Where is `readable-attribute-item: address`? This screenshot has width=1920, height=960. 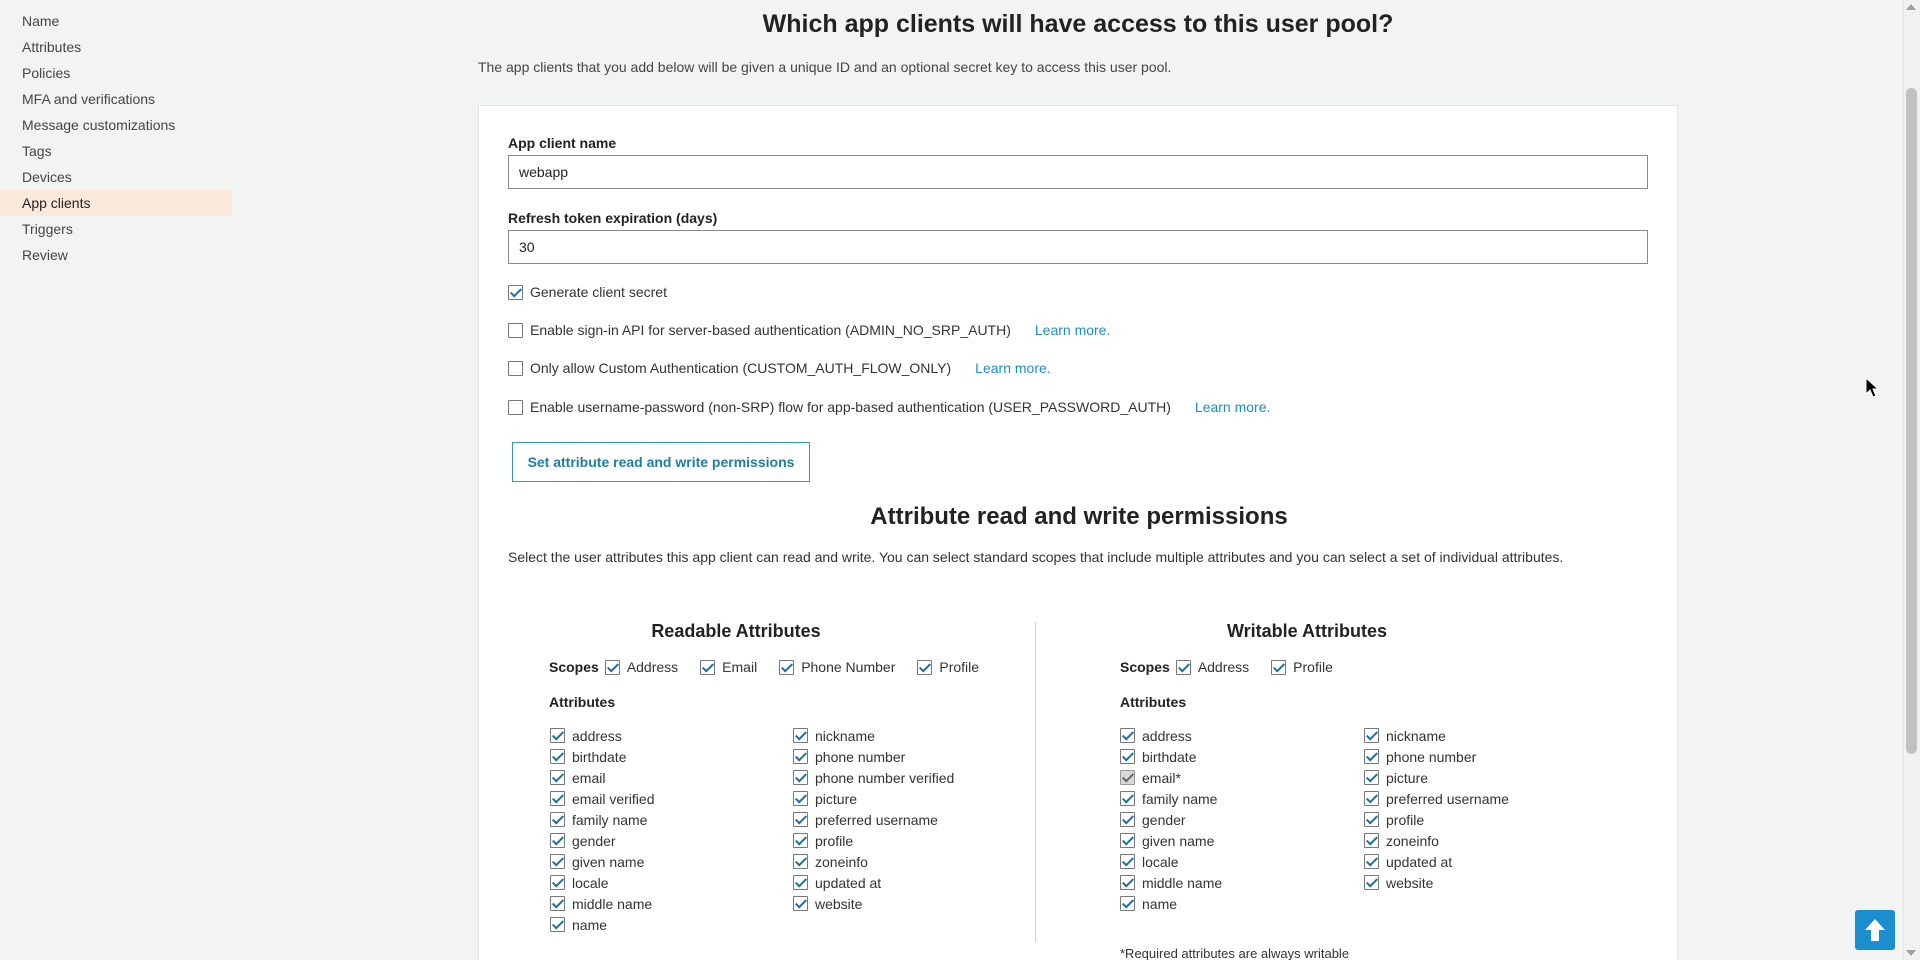 readable-attribute-item: address is located at coordinates (602, 735).